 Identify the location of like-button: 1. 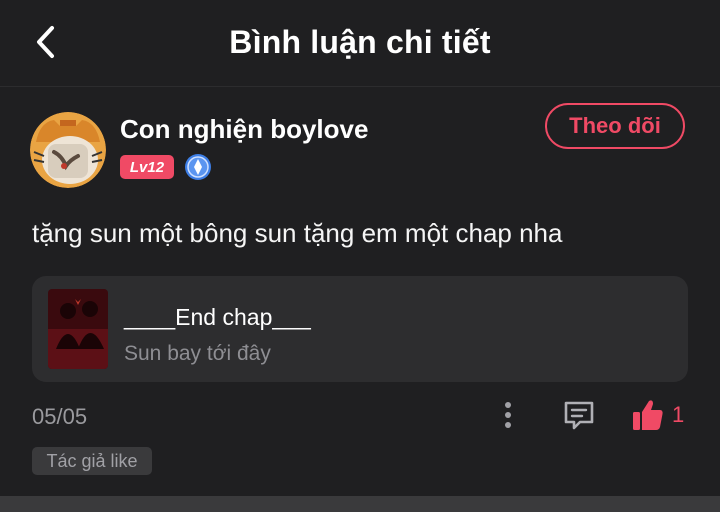
(662, 415).